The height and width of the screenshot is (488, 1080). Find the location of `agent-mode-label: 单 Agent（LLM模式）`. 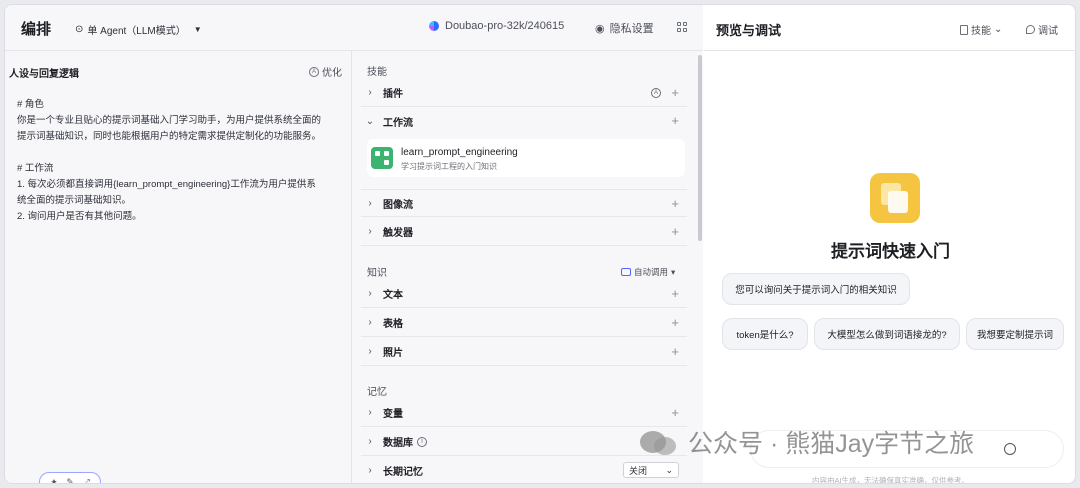

agent-mode-label: 单 Agent（LLM模式） is located at coordinates (136, 31).